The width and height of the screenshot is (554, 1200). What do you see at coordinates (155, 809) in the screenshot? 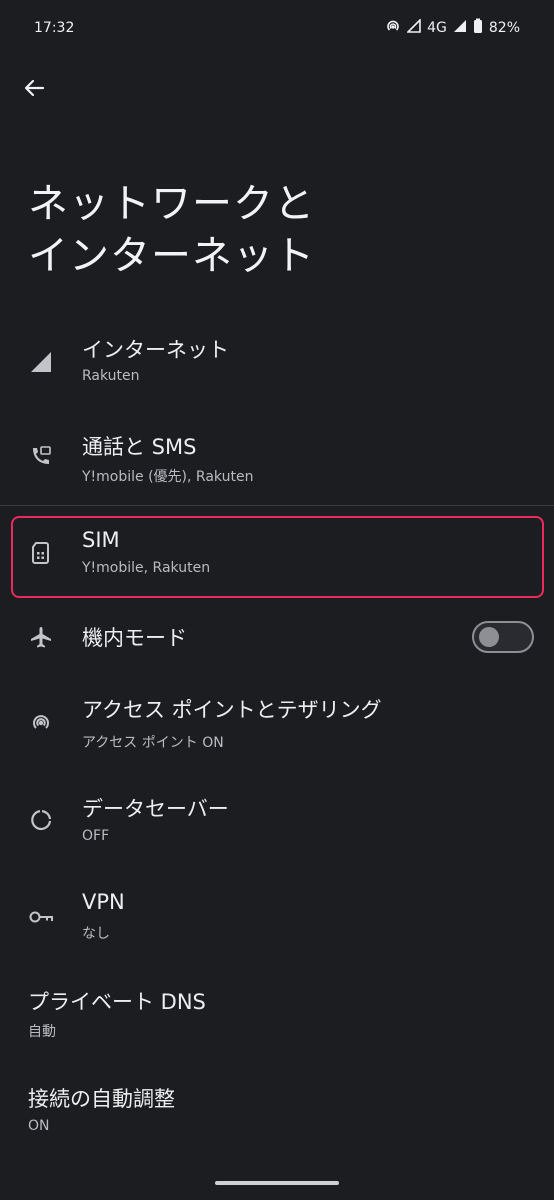
I see `item-label: データセーバー` at bounding box center [155, 809].